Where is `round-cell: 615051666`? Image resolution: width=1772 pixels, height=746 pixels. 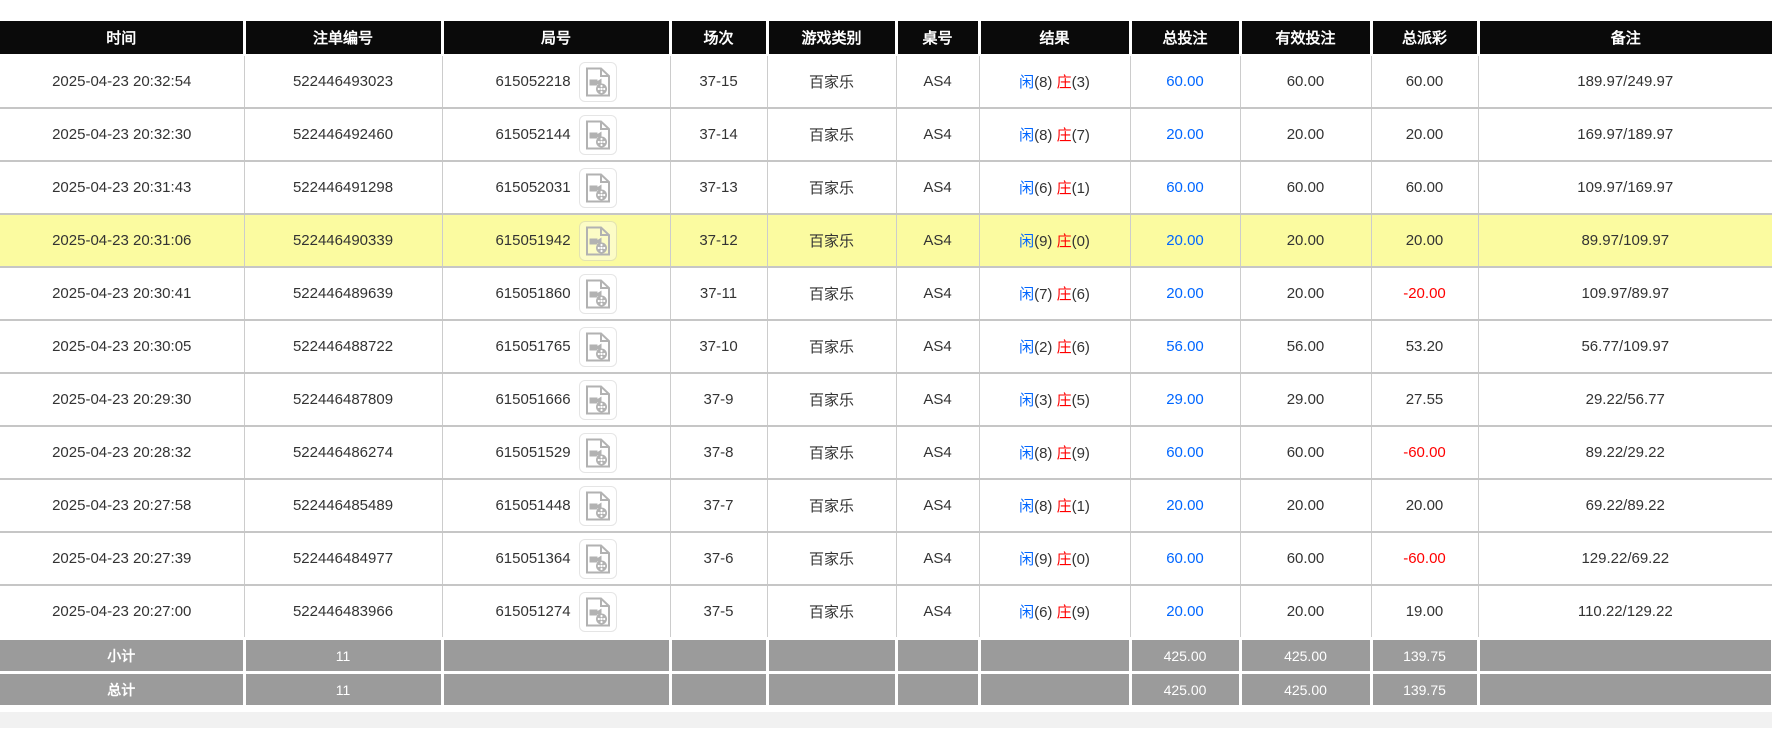 round-cell: 615051666 is located at coordinates (556, 400).